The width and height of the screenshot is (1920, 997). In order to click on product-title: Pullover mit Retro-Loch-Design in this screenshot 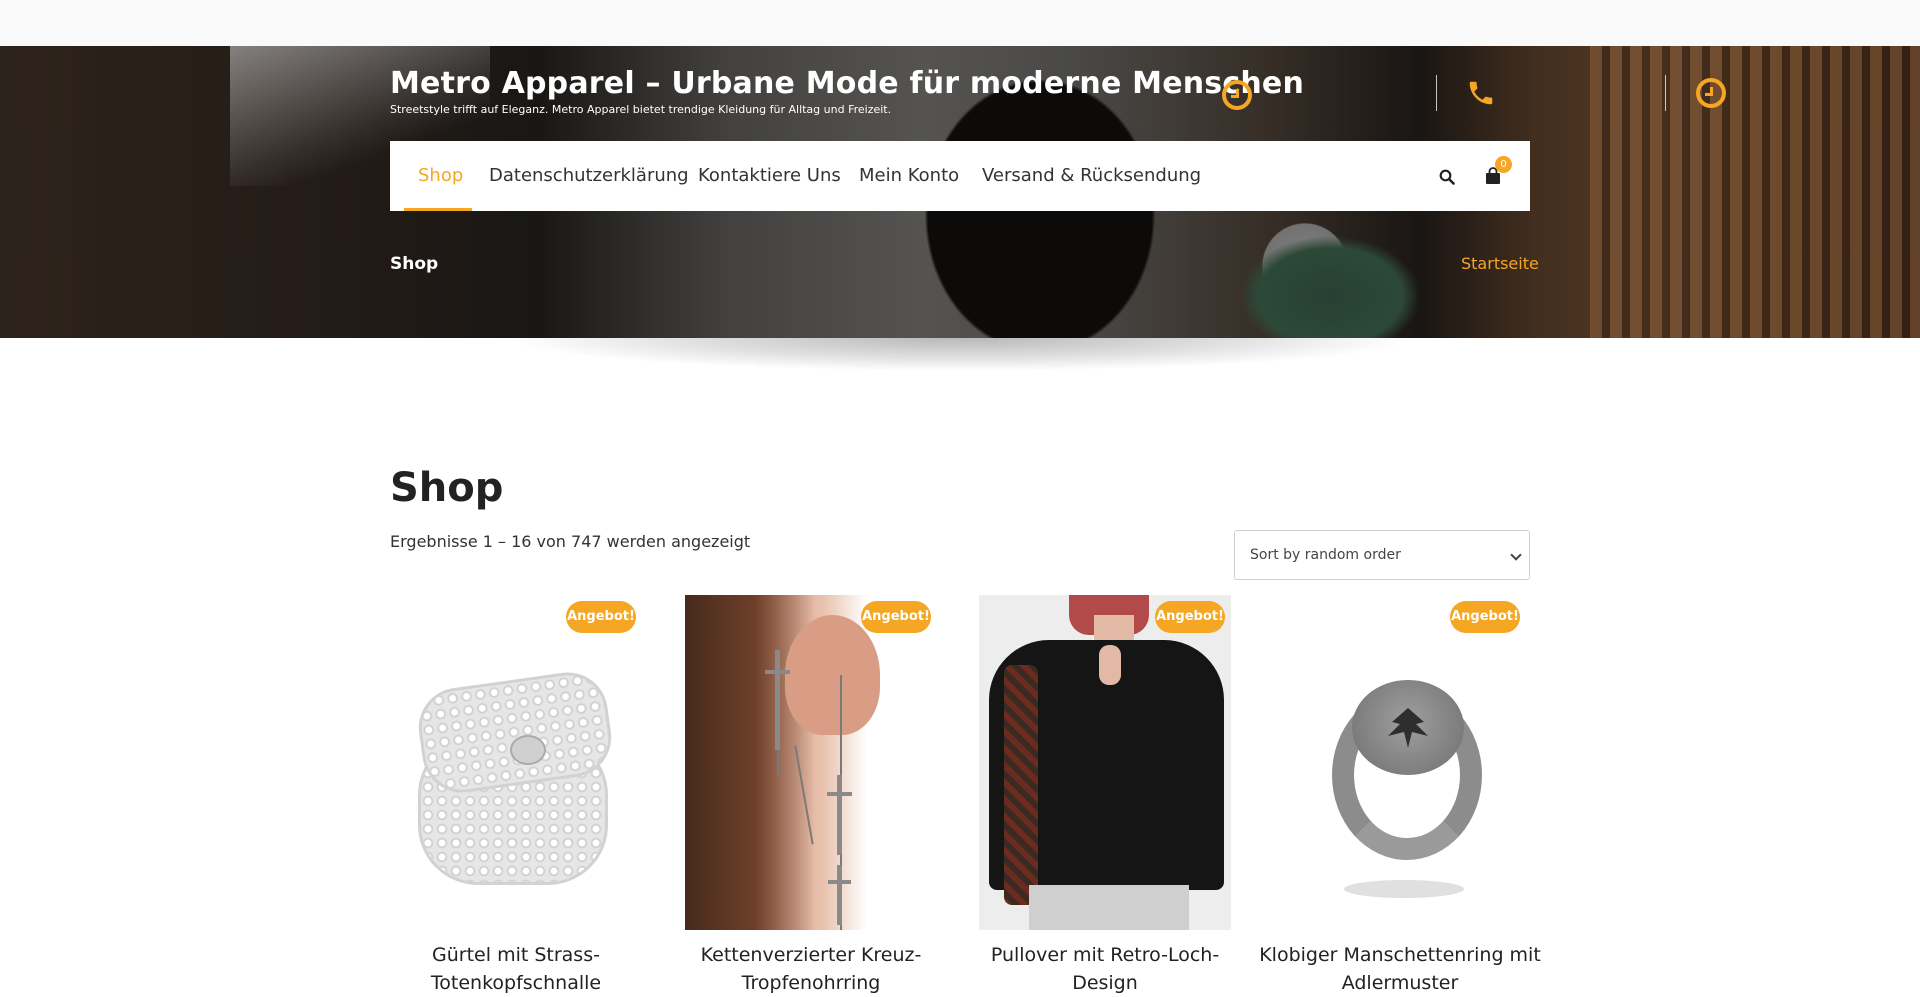, I will do `click(1105, 969)`.